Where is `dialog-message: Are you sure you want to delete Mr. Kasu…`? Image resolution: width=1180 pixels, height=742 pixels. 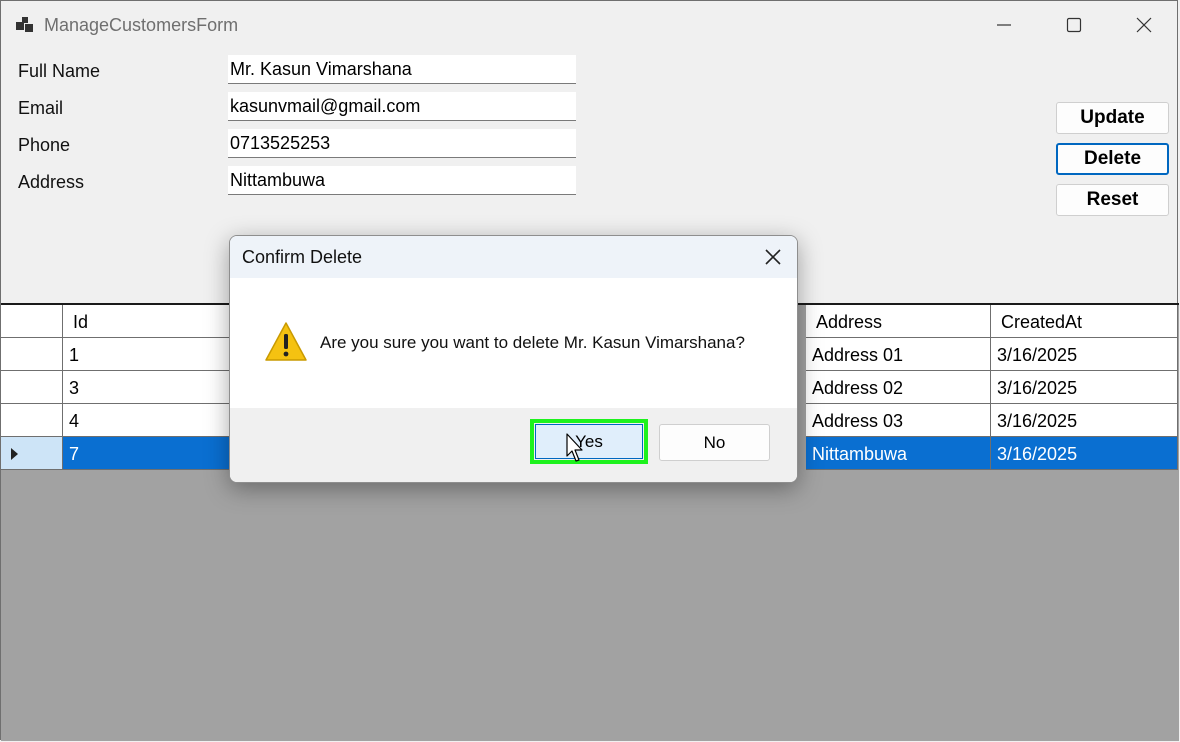
dialog-message: Are you sure you want to delete Mr. Kasu… is located at coordinates (532, 342).